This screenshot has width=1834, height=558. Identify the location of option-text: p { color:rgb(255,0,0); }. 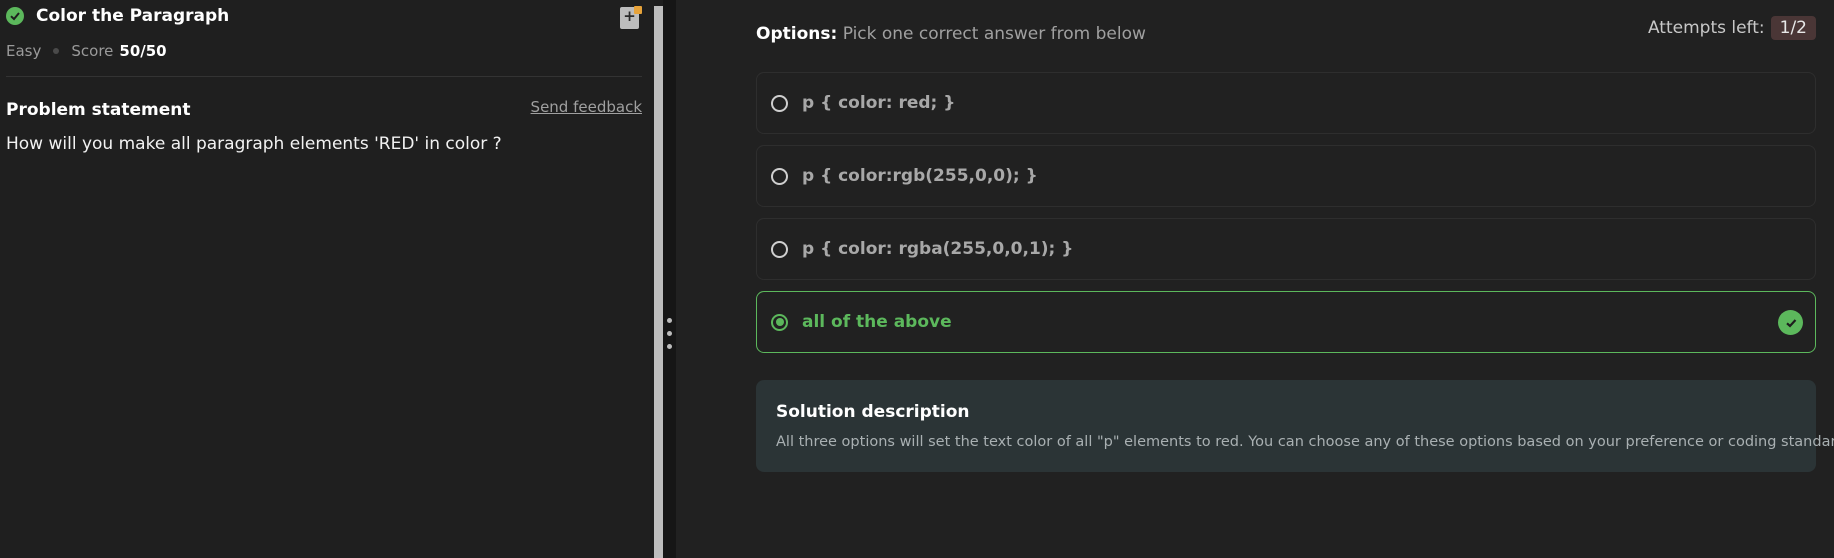
(920, 176).